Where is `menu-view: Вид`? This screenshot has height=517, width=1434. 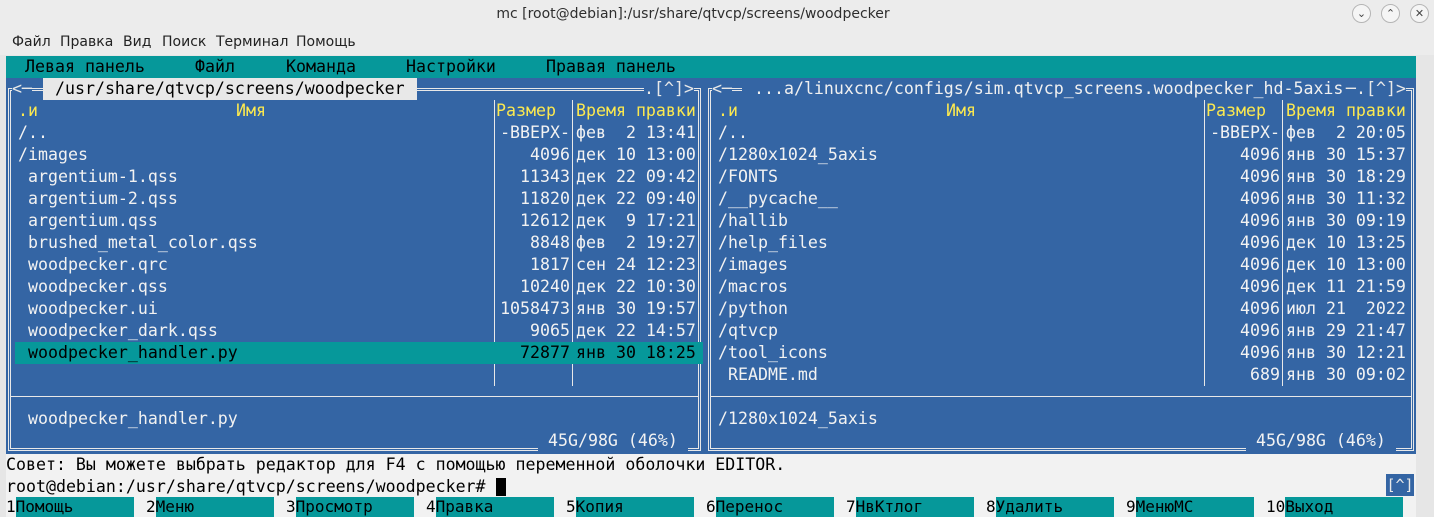
menu-view: Вид is located at coordinates (137, 42).